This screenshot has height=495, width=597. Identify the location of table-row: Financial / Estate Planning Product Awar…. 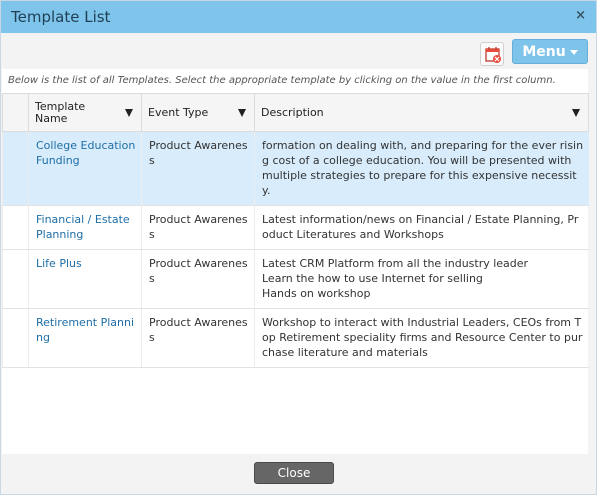
(295, 227).